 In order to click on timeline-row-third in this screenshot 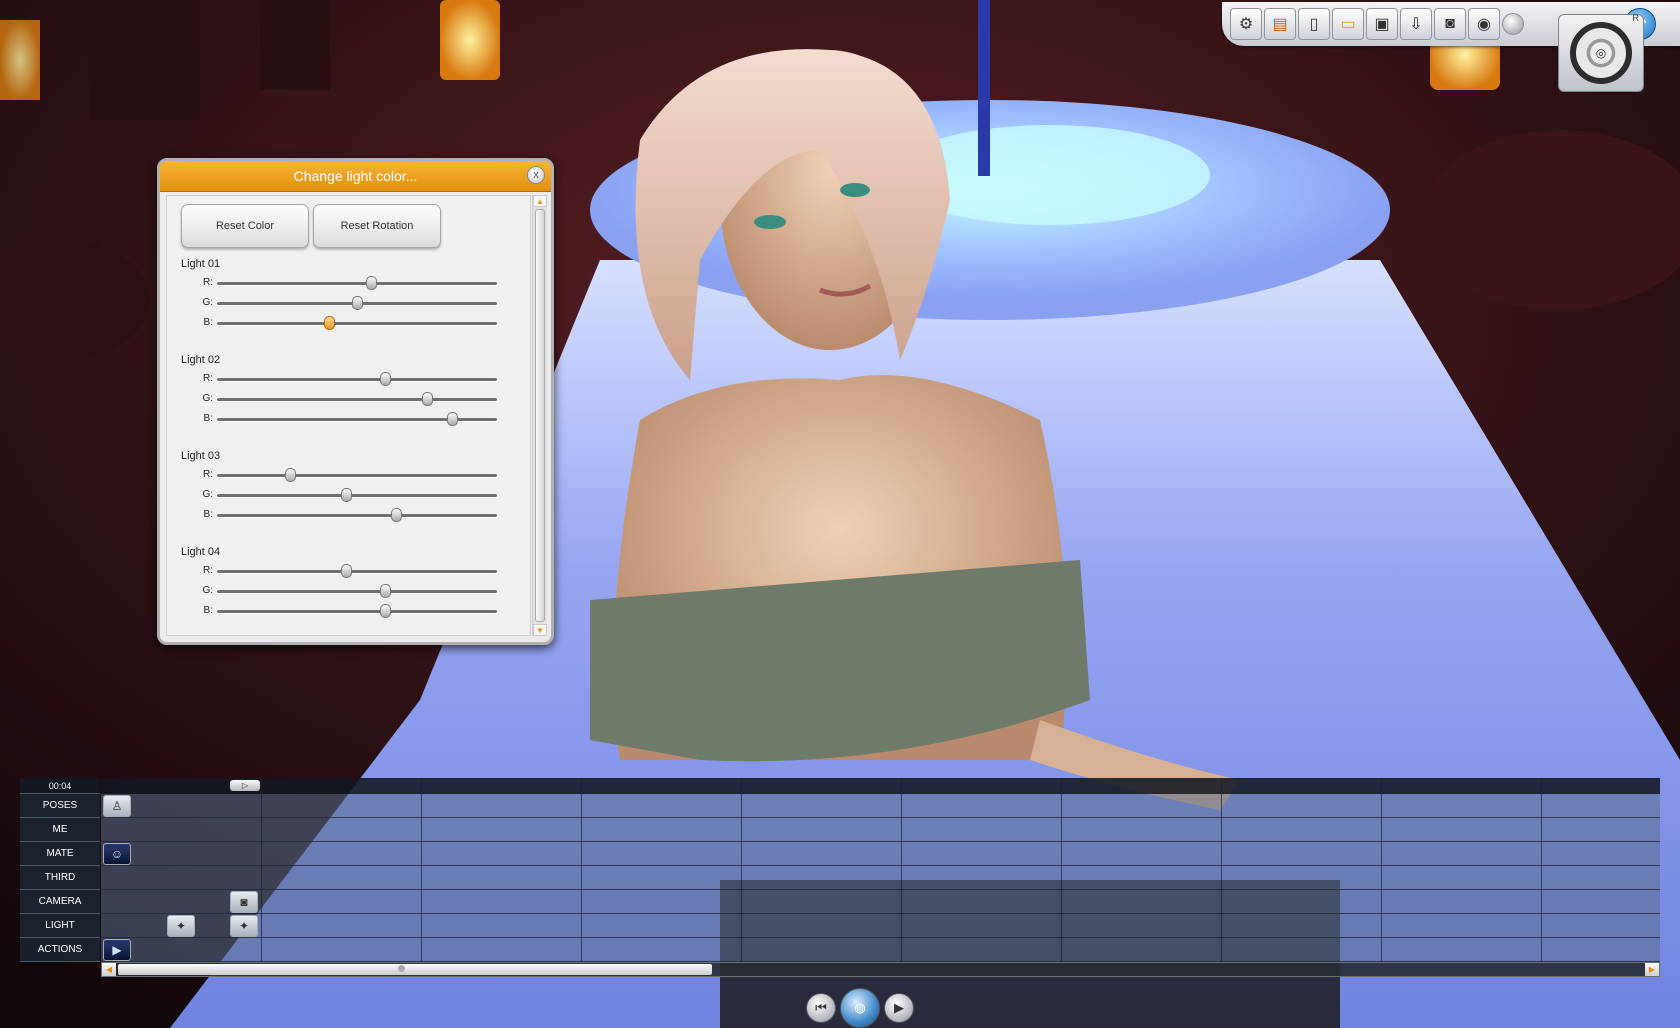, I will do `click(880, 878)`.